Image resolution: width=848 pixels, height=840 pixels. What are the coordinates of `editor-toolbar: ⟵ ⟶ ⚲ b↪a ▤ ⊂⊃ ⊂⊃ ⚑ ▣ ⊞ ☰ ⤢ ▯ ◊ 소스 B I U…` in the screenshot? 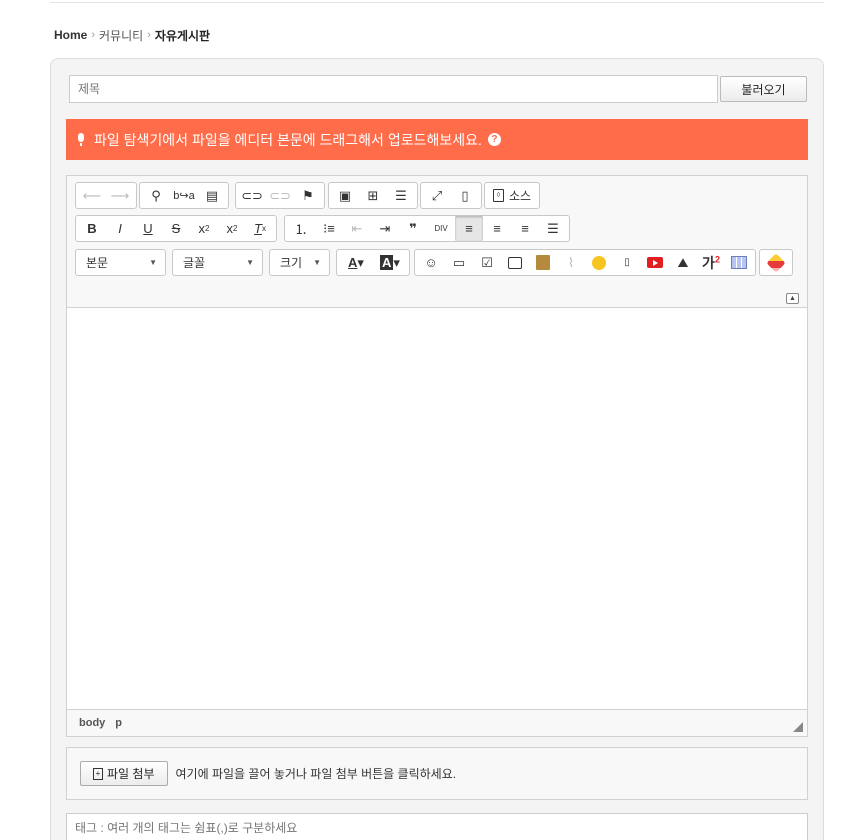 It's located at (437, 242).